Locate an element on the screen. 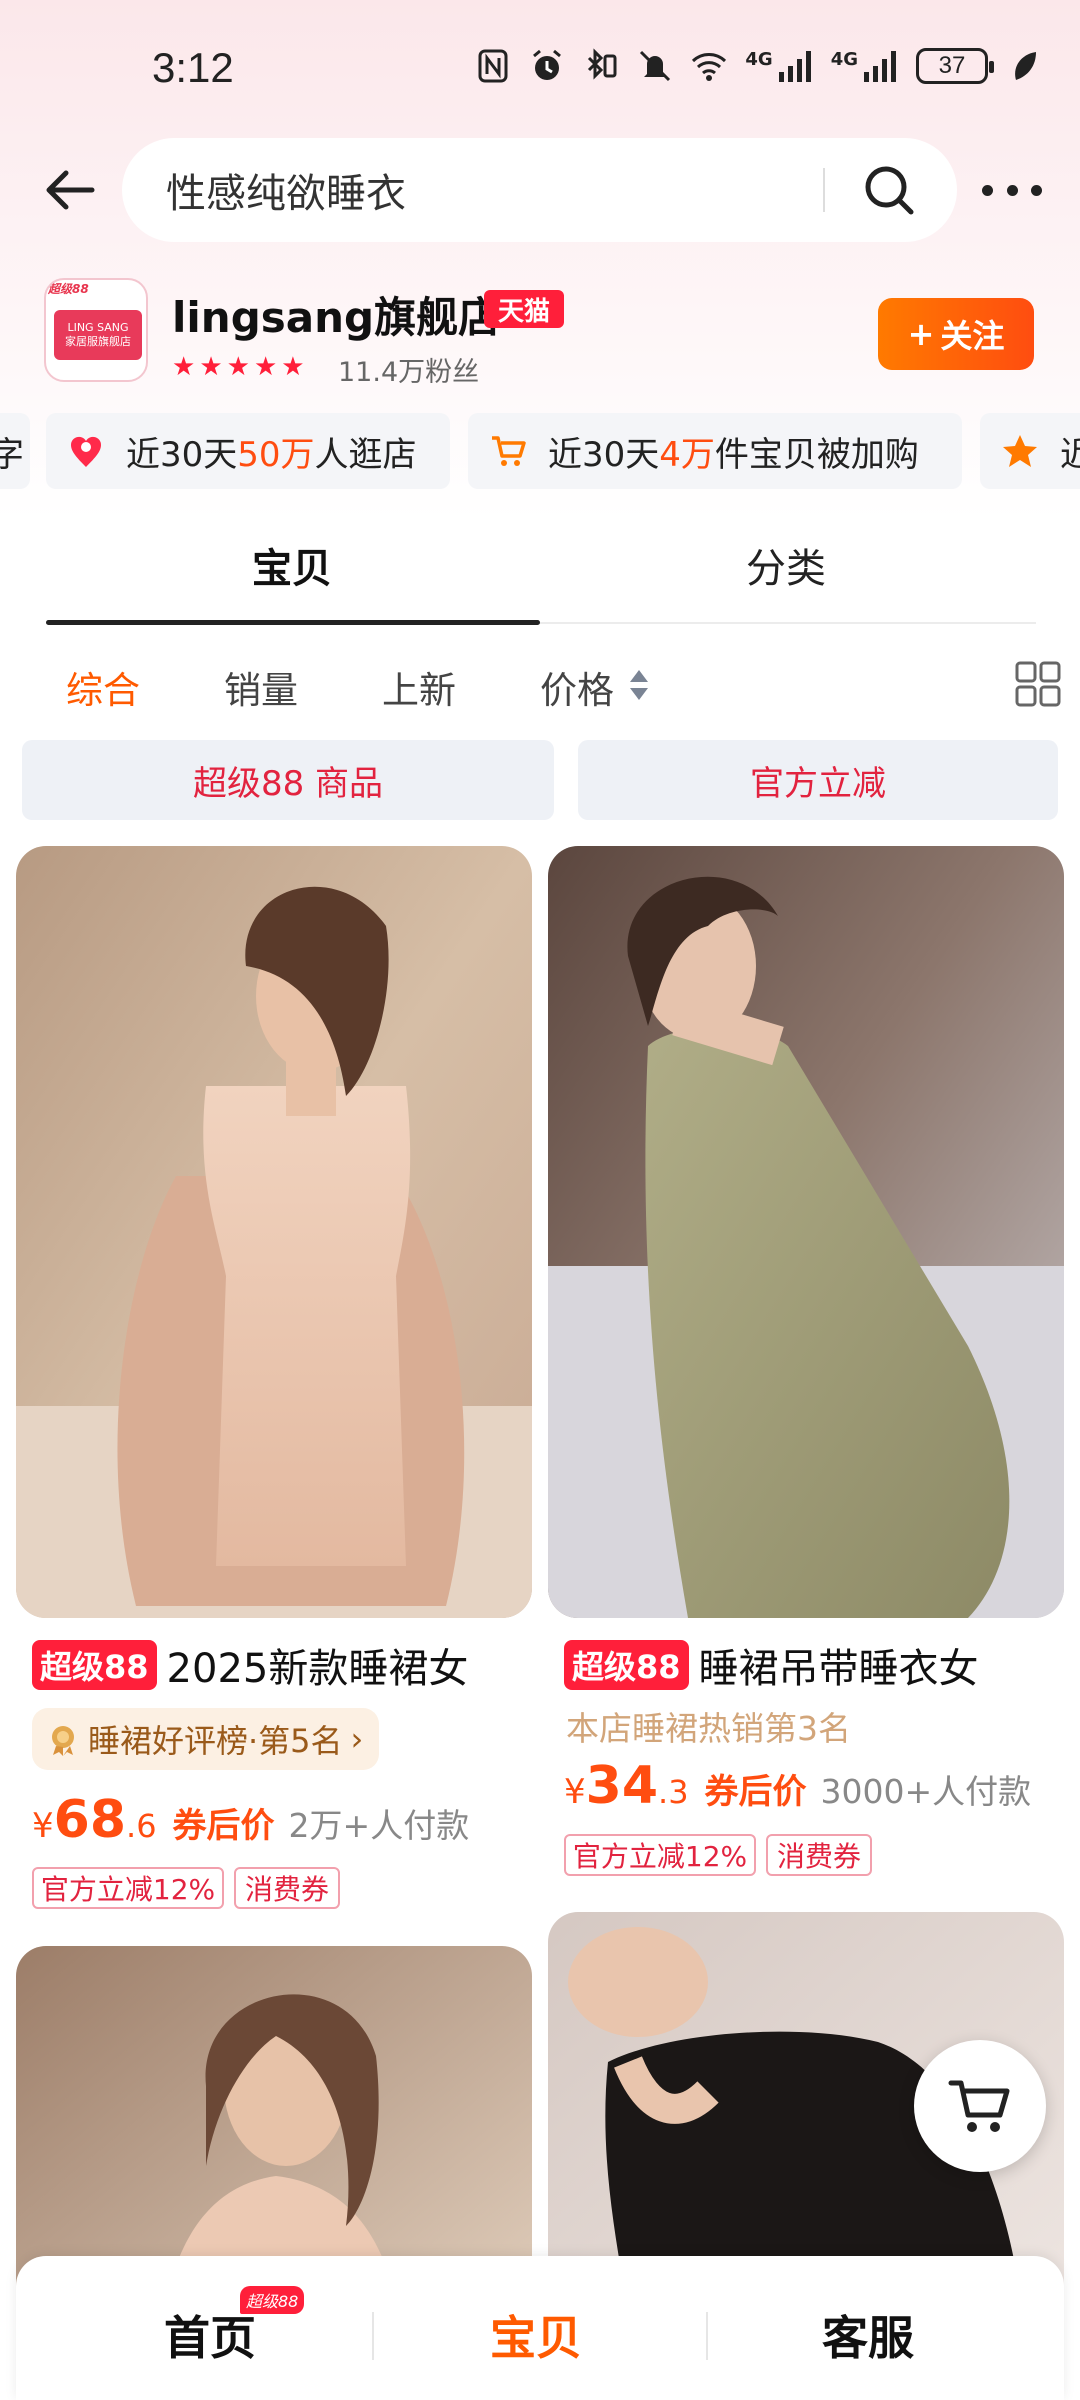 Image resolution: width=1080 pixels, height=2400 pixels. sales-count: 2万+人付款 is located at coordinates (379, 1825).